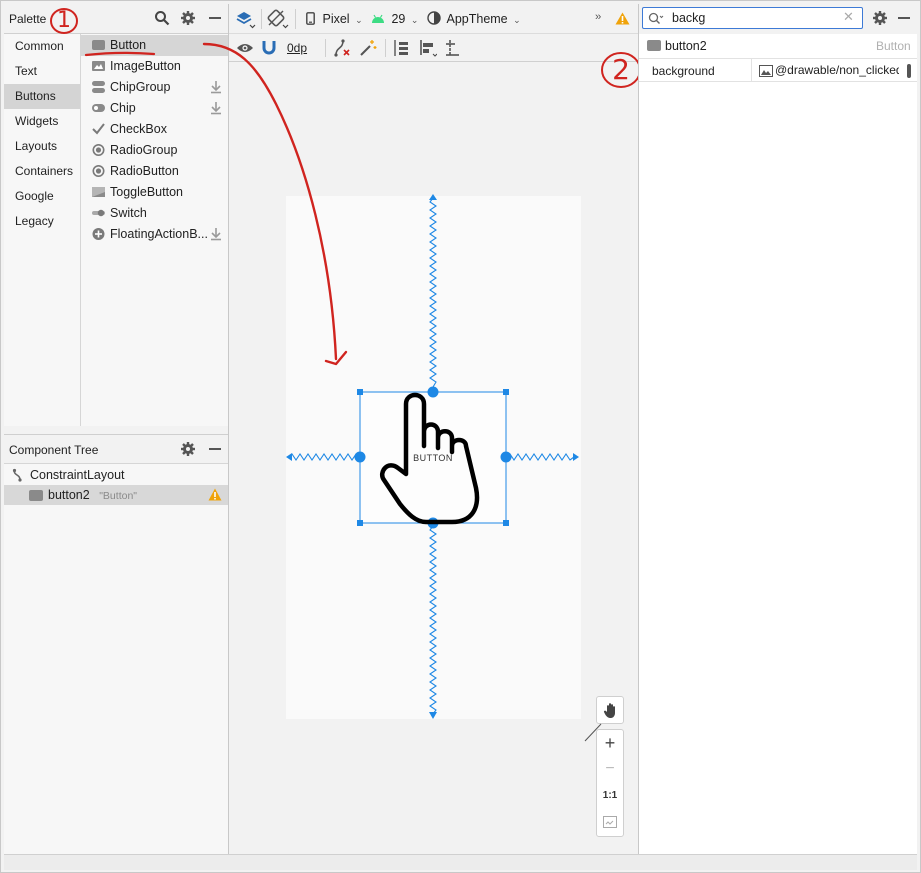 The image size is (921, 873). What do you see at coordinates (401, 48) in the screenshot?
I see `pack-icon` at bounding box center [401, 48].